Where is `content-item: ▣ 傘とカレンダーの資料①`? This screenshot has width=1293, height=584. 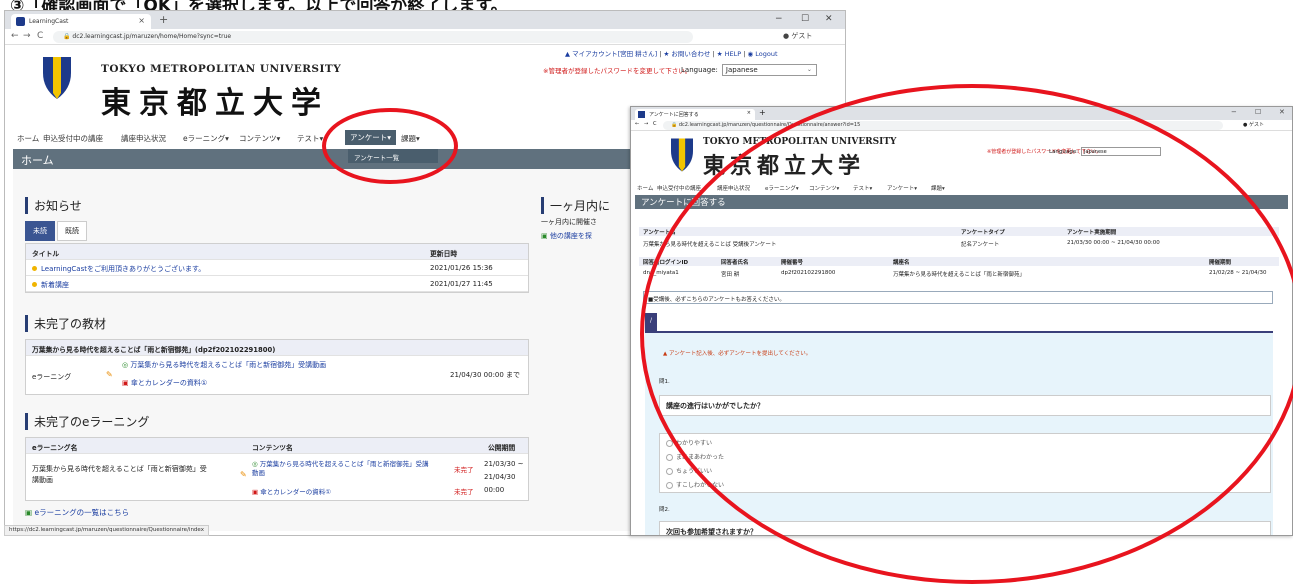 content-item: ▣ 傘とカレンダーの資料① is located at coordinates (291, 491).